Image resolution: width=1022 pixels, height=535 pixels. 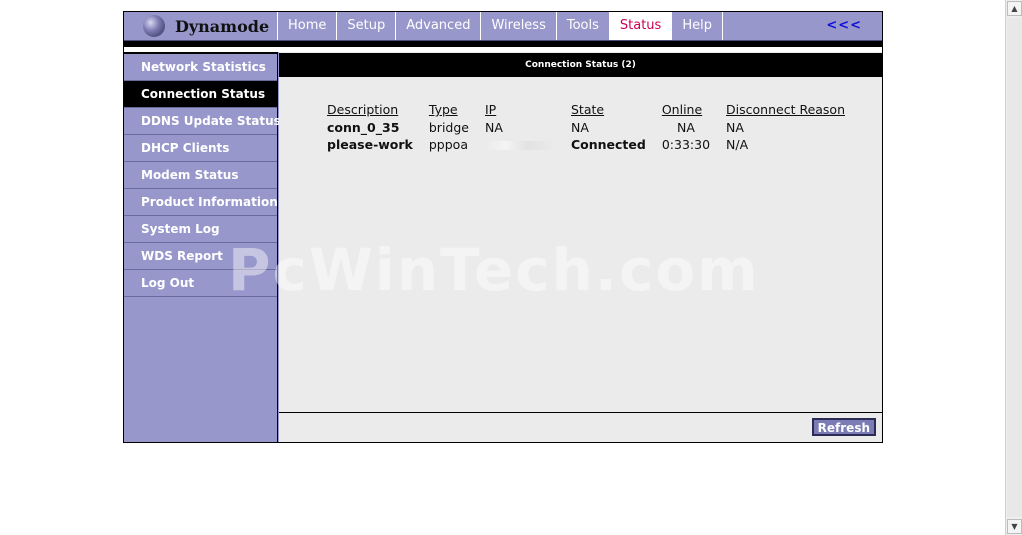 I want to click on sidebar-item-log-out: Log Out, so click(x=200, y=283).